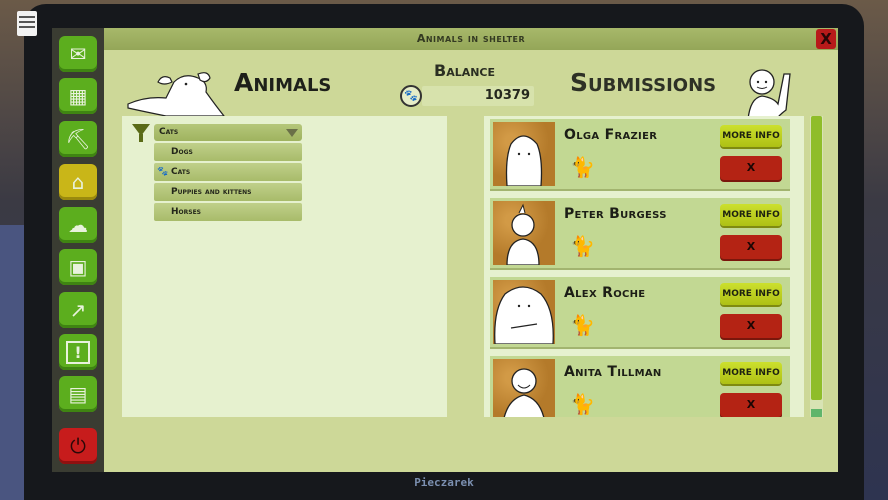 The width and height of the screenshot is (888, 500). What do you see at coordinates (176, 94) in the screenshot?
I see `dog-illustration` at bounding box center [176, 94].